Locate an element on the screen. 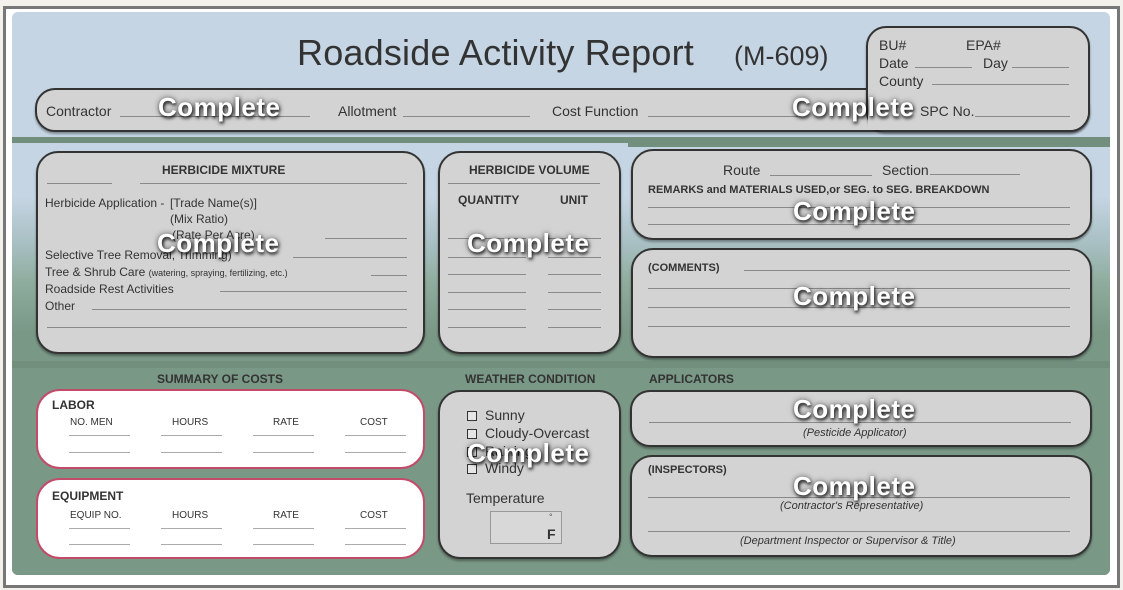  equipment-col-cost: COST is located at coordinates (374, 515).